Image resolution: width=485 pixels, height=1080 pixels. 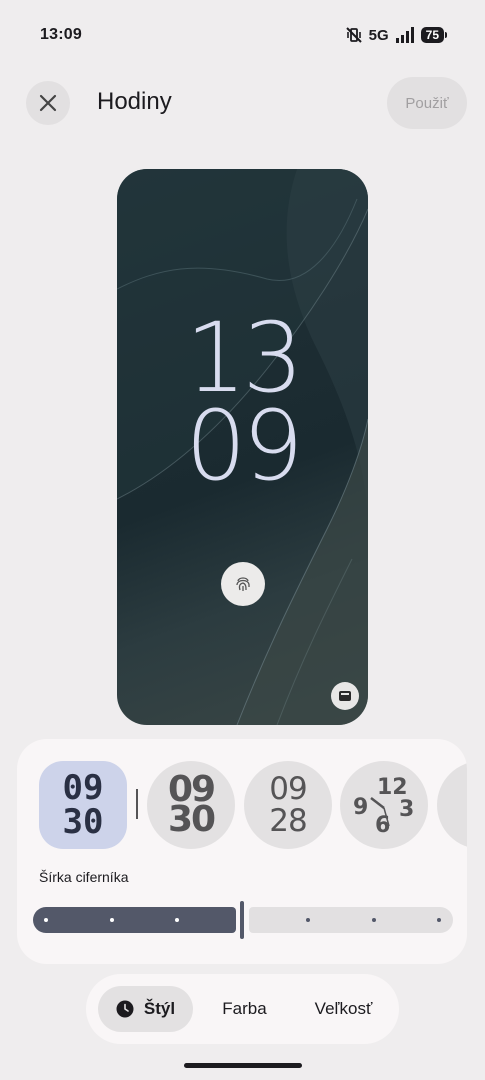 I want to click on apply-button: Použiť, so click(x=427, y=103).